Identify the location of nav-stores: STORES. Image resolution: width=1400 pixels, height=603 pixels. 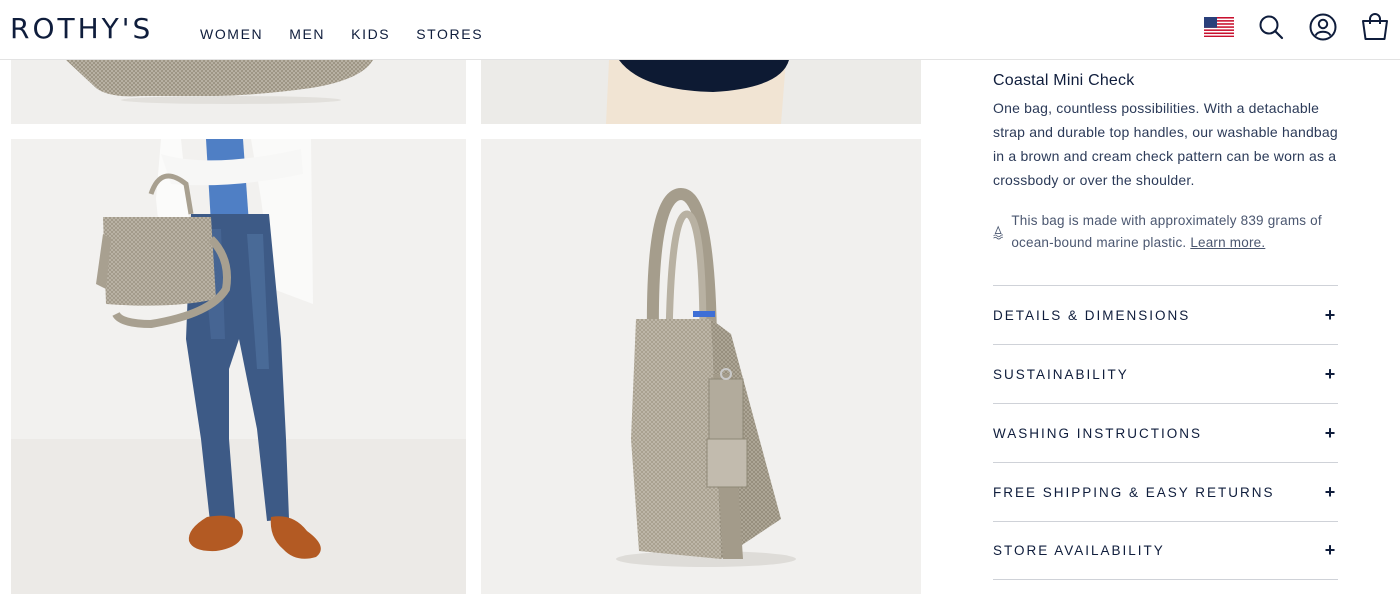
(449, 34).